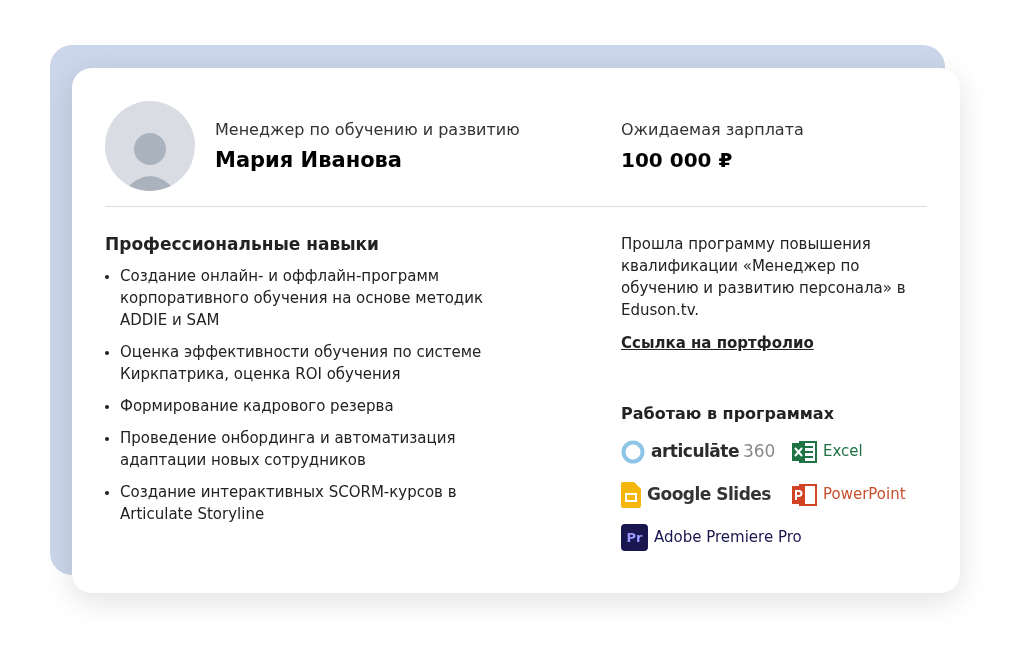 The width and height of the screenshot is (1010, 648). Describe the element at coordinates (728, 538) in the screenshot. I see `app-name: Adobe Premiere Pro` at that location.